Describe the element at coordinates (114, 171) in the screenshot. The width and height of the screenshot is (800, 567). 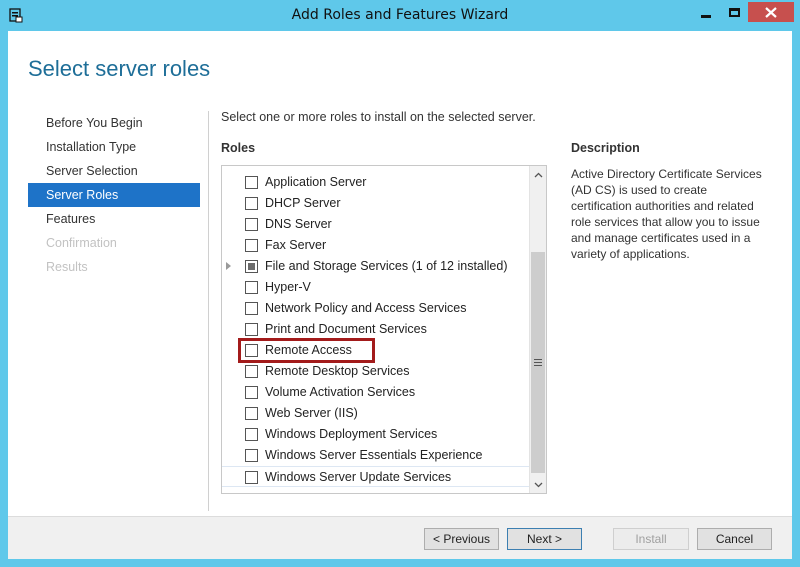
I see `nav-item-server-selection: Server Selection` at that location.